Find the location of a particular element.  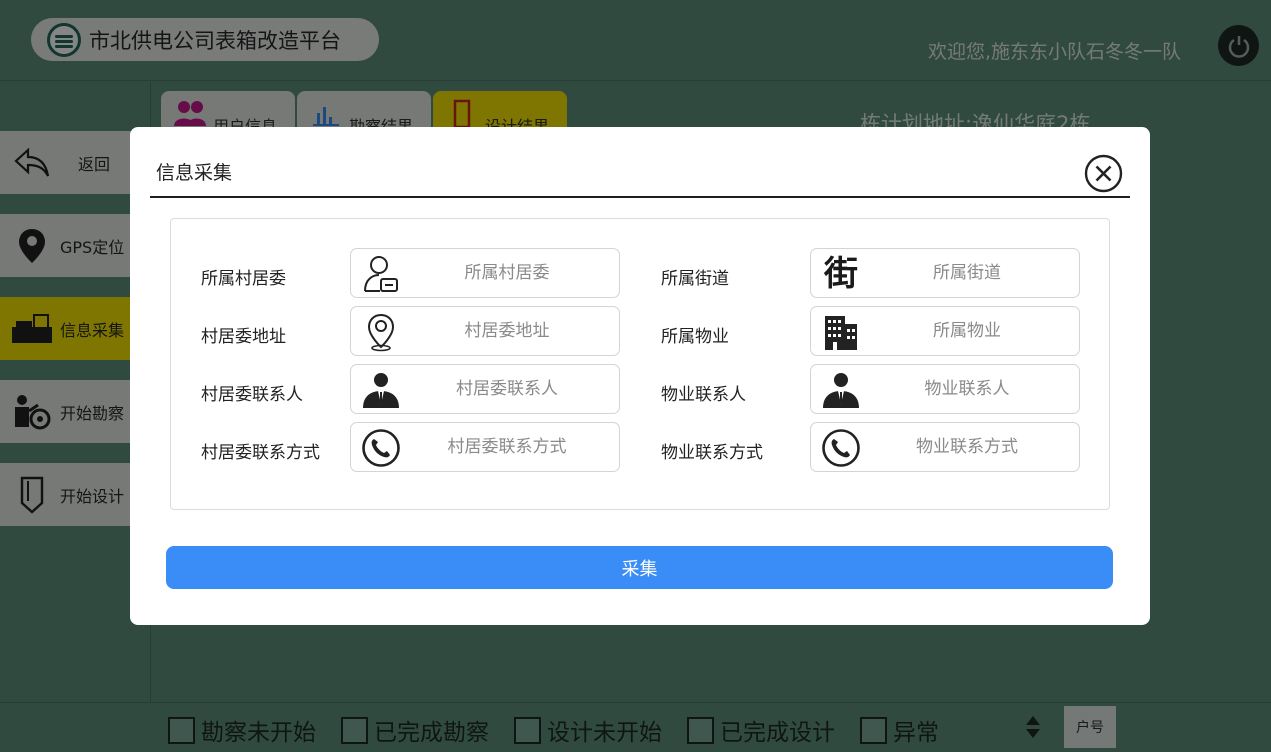

dialog-title: 信息采集 is located at coordinates (194, 173).